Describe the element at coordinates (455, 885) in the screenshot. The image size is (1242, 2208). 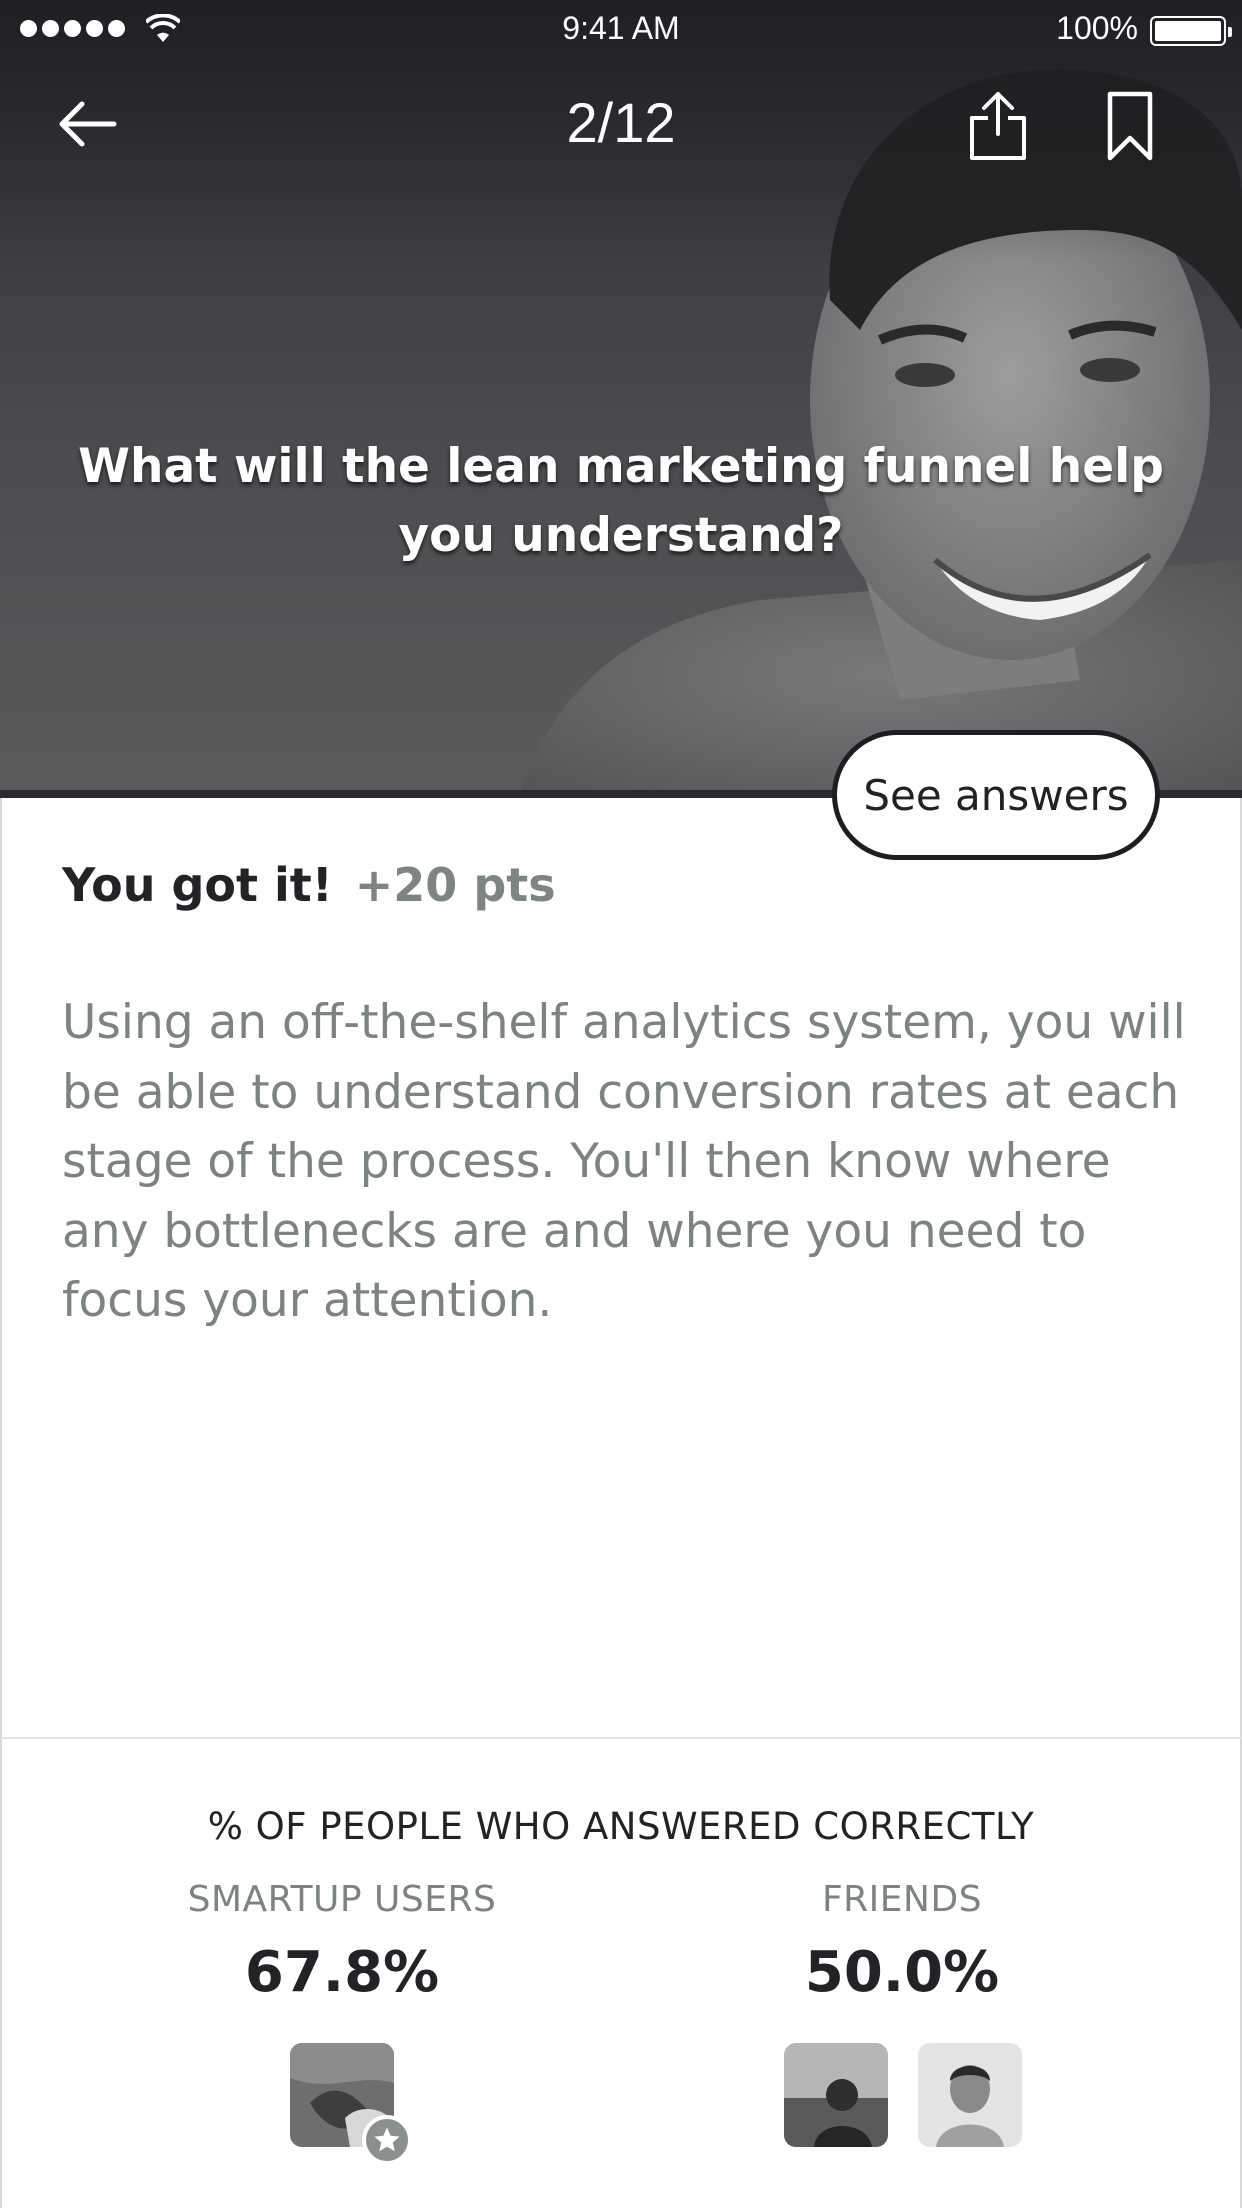
I see `result-points: +20 pts` at that location.